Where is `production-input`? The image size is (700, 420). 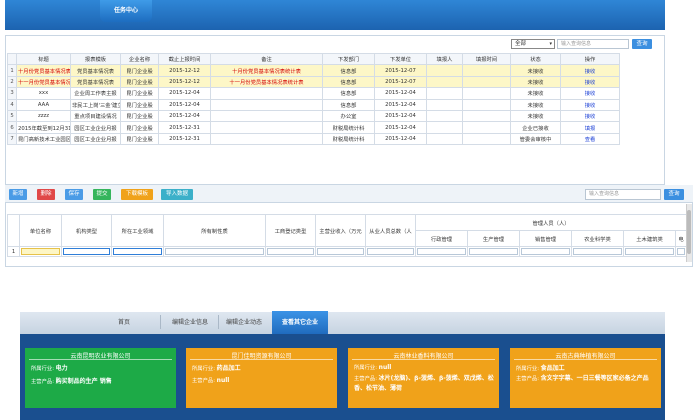
production-input is located at coordinates (493, 251).